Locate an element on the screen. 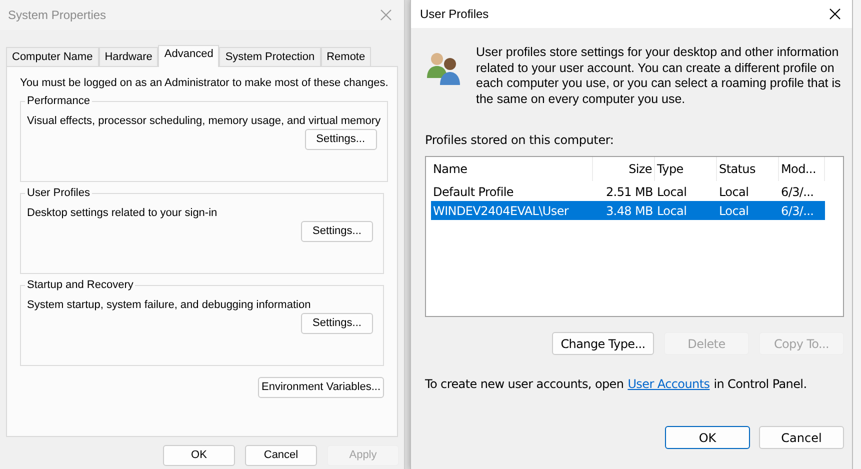  group-title: User Profiles is located at coordinates (58, 193).